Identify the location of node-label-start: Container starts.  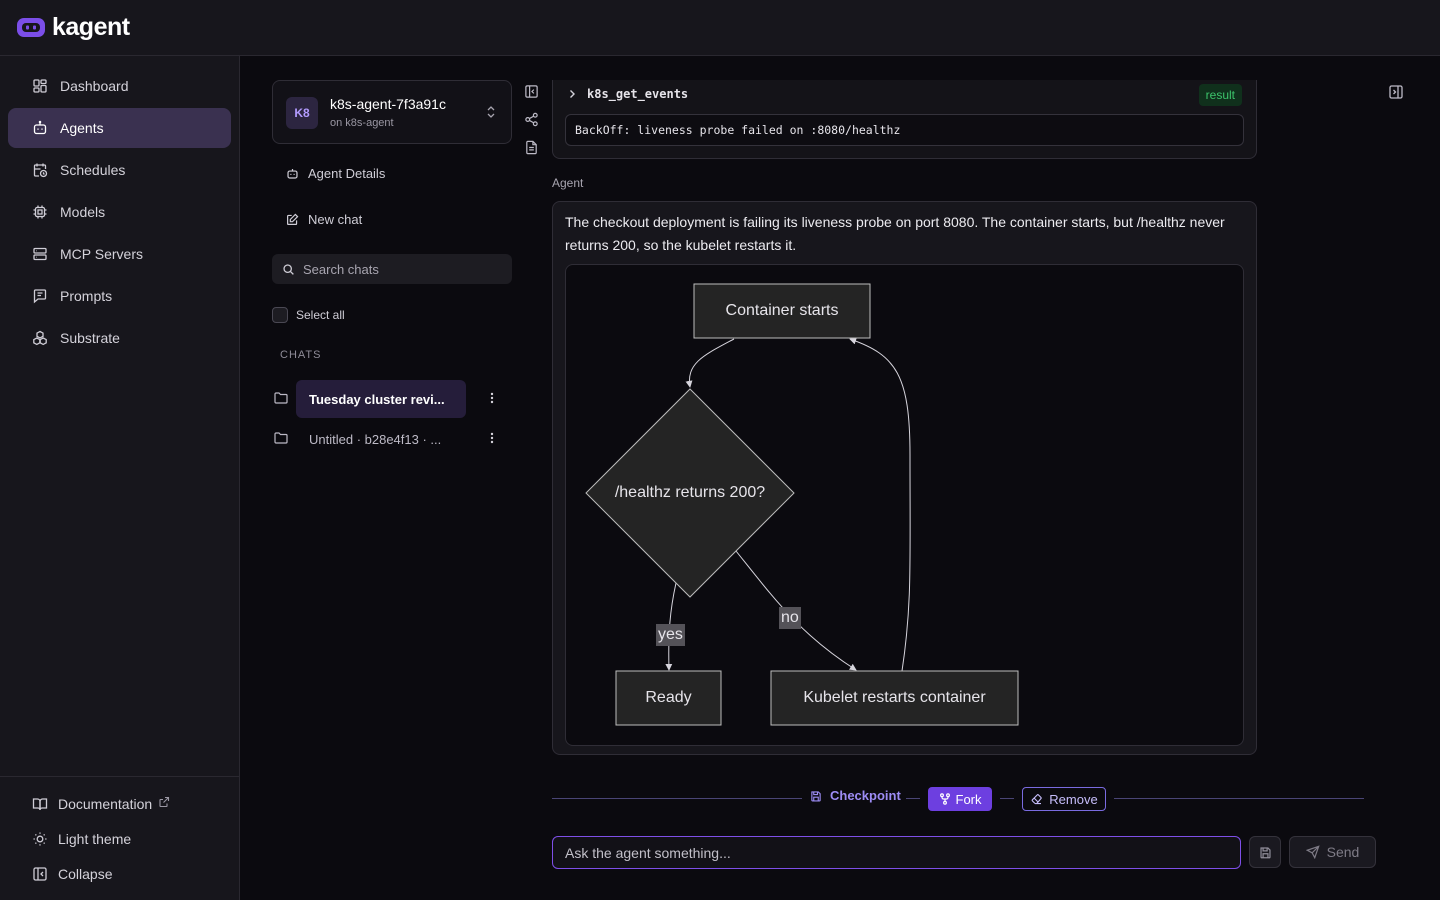
(782, 310).